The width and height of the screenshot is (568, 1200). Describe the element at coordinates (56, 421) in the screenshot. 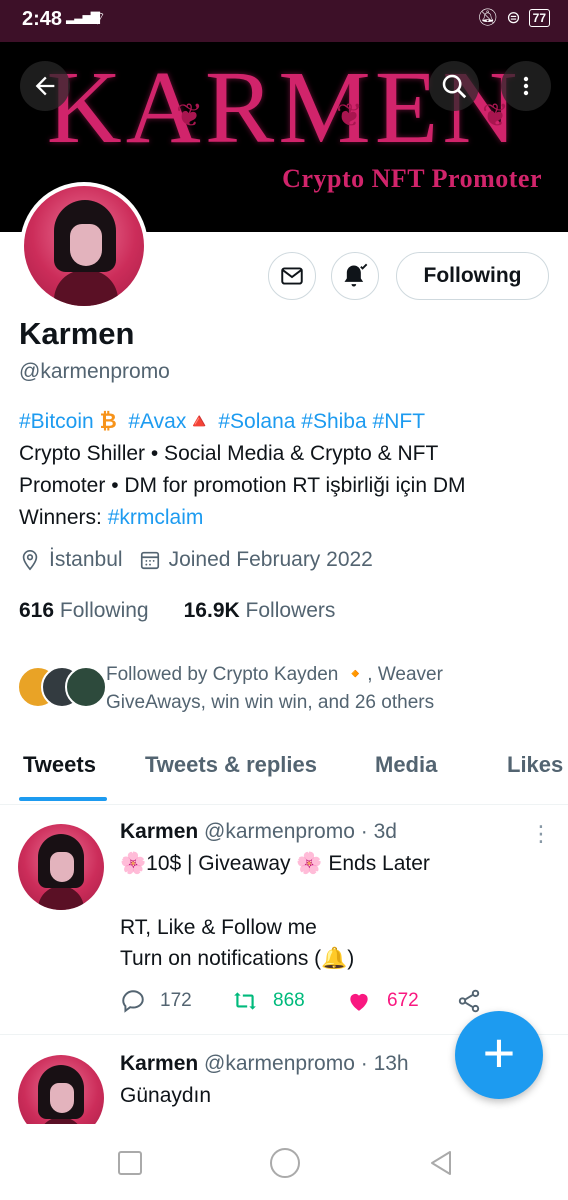

I see `hashtag-link: #Bitcoin` at that location.